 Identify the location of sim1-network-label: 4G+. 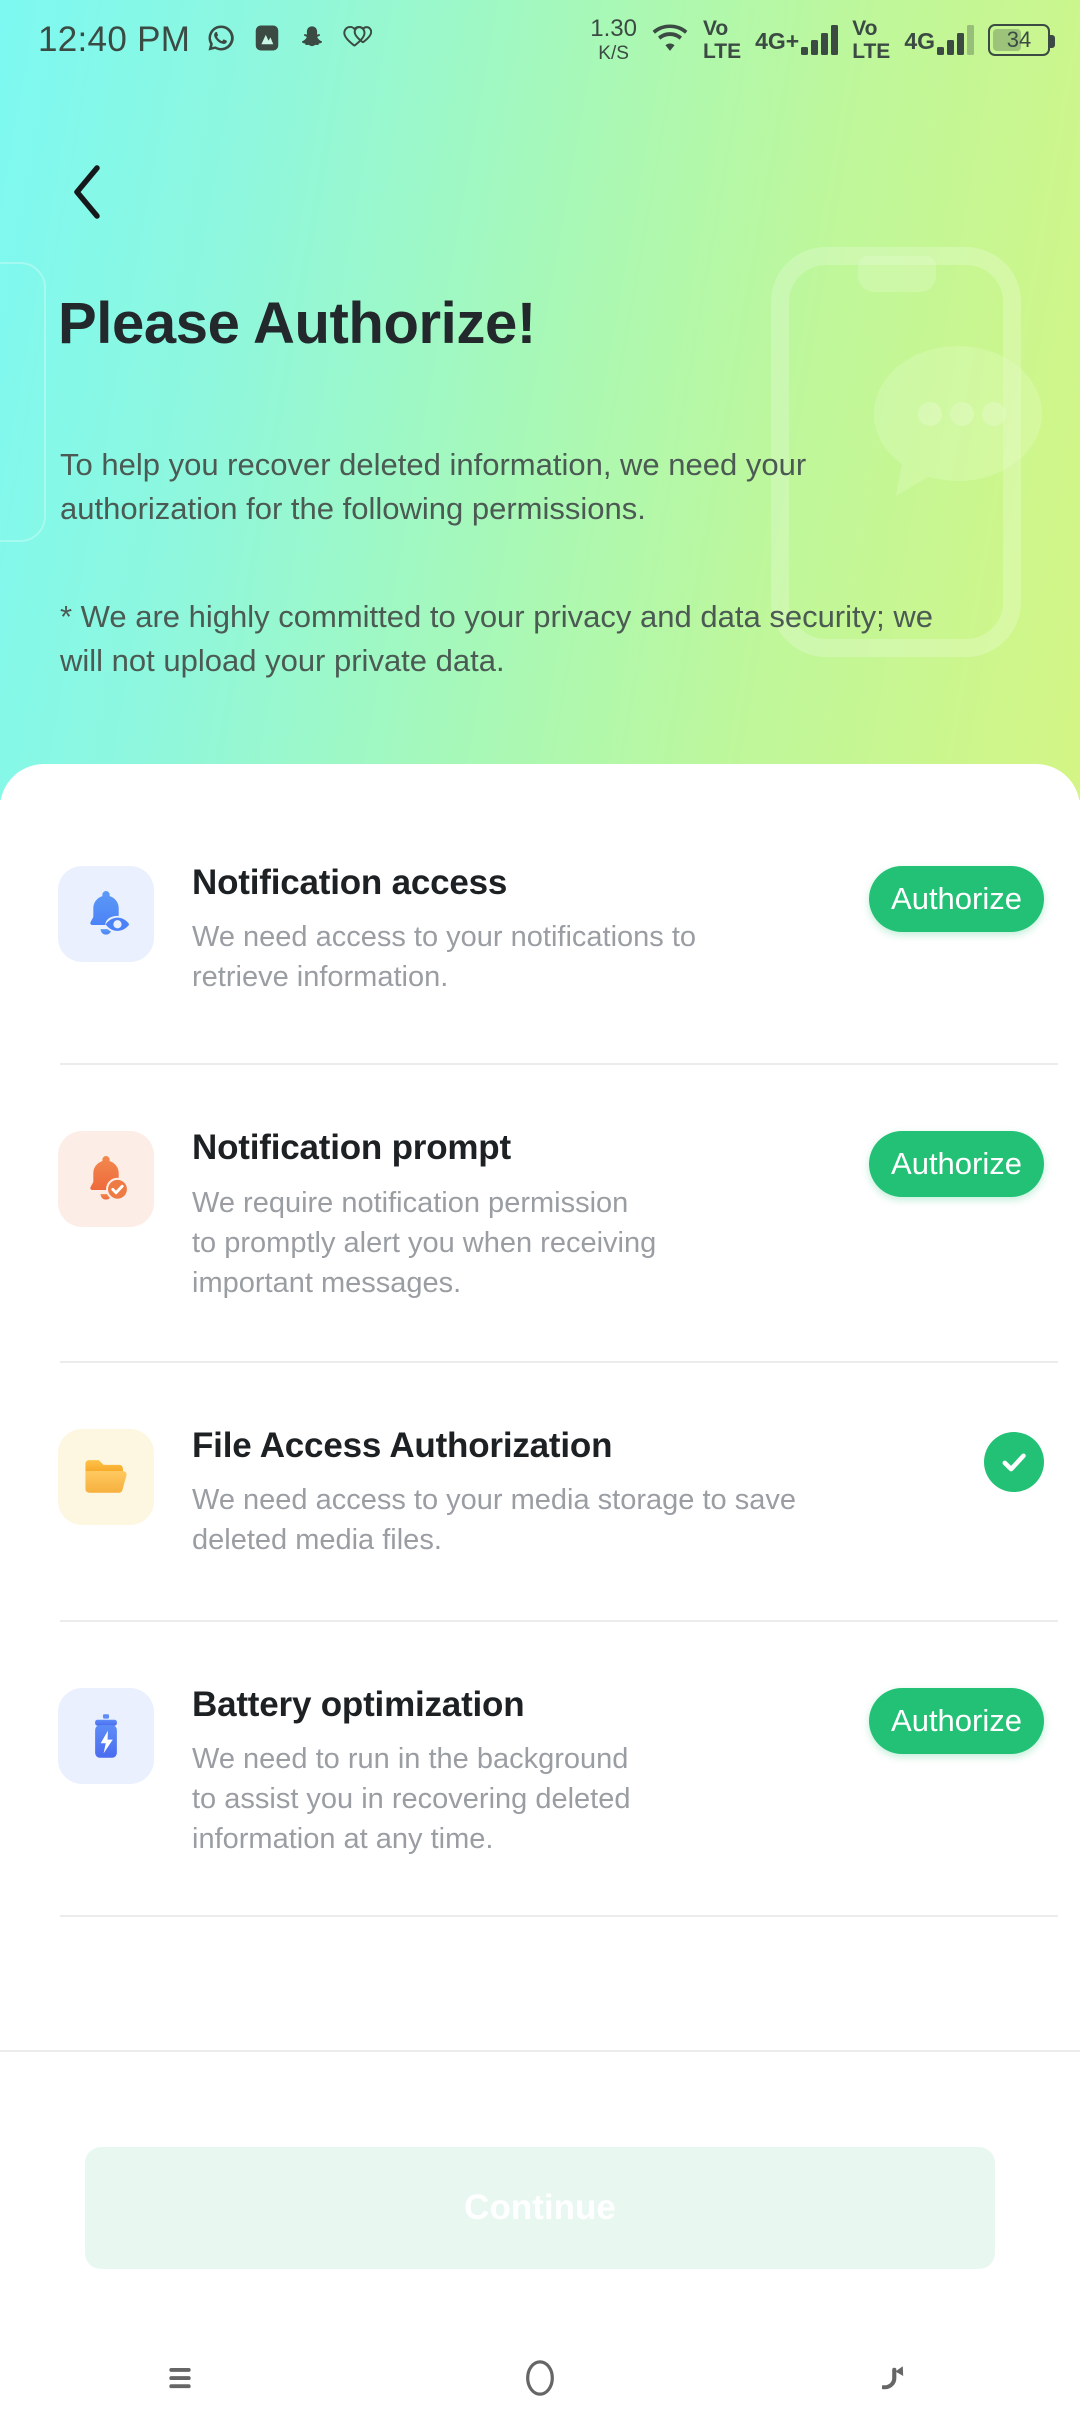
(777, 41).